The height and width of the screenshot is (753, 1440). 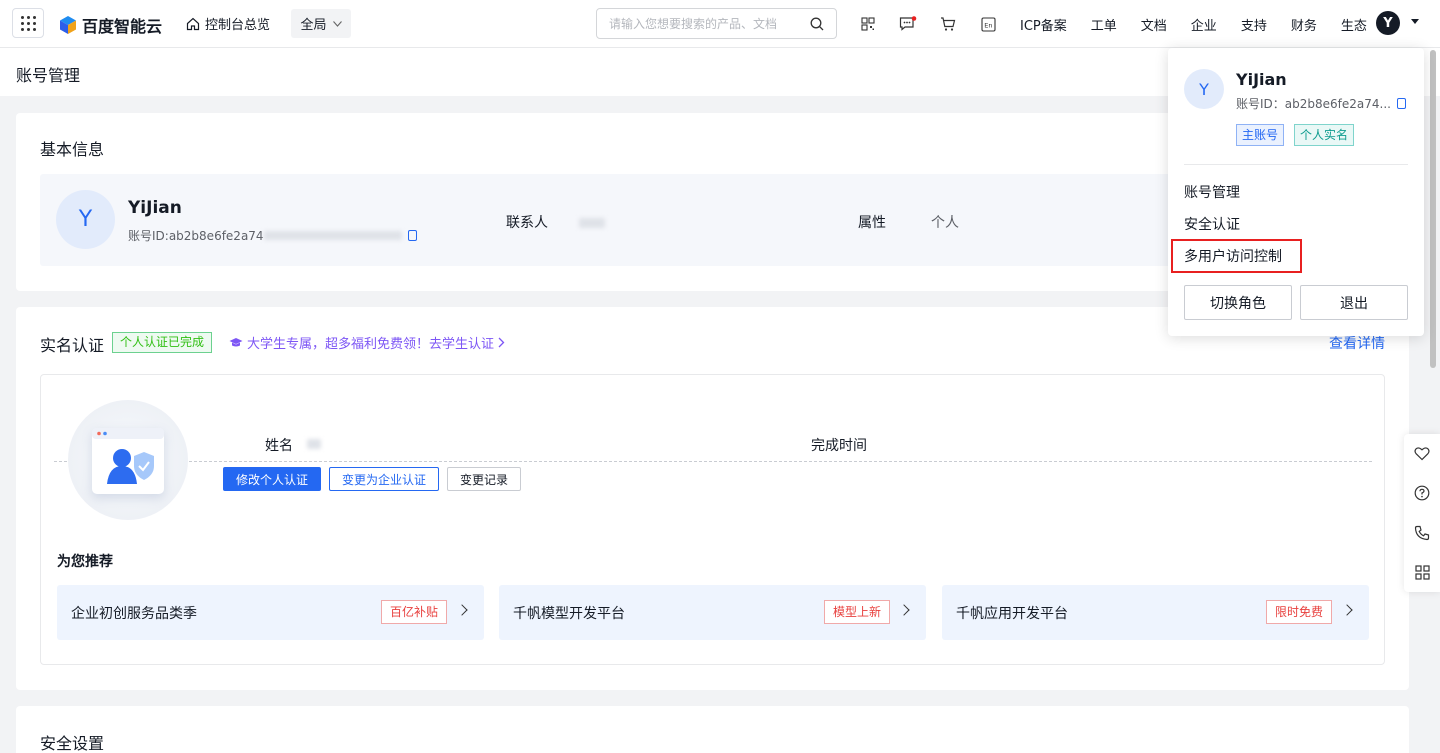 I want to click on recommend-item: 企业初创服务品类季 百亿补贴, so click(x=270, y=612).